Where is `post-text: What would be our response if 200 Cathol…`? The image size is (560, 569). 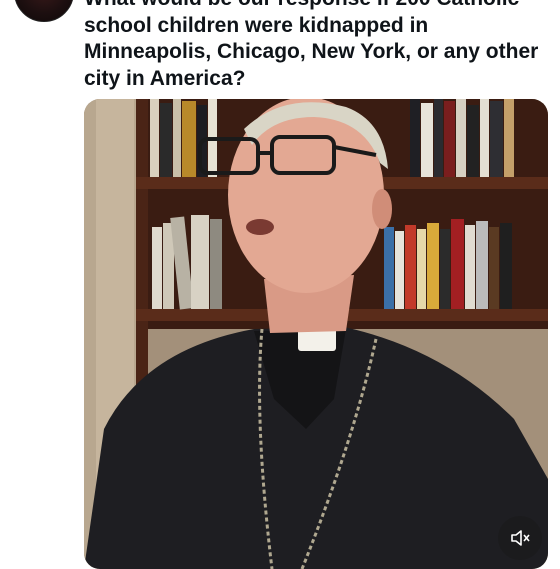
post-text: What would be our response if 200 Cathol… is located at coordinates (311, 45).